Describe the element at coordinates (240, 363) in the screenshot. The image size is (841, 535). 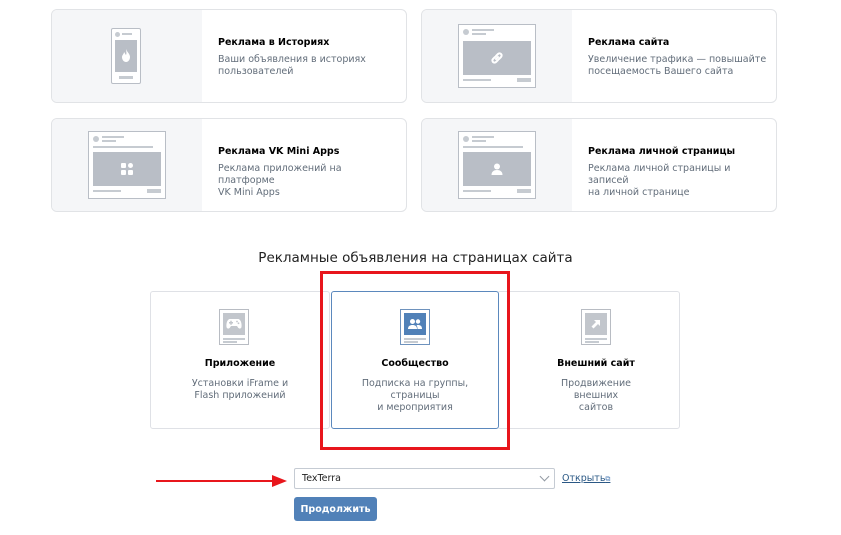
I see `option-title: Приложение` at that location.